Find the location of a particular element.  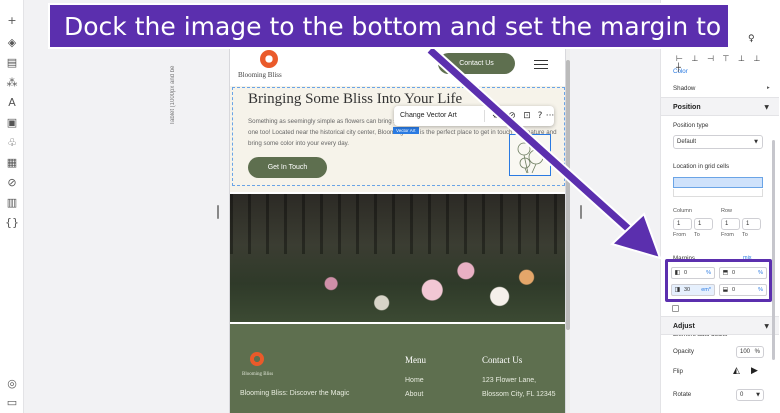

site-header: Blooming Bliss Contact Us is located at coordinates (397, 65).